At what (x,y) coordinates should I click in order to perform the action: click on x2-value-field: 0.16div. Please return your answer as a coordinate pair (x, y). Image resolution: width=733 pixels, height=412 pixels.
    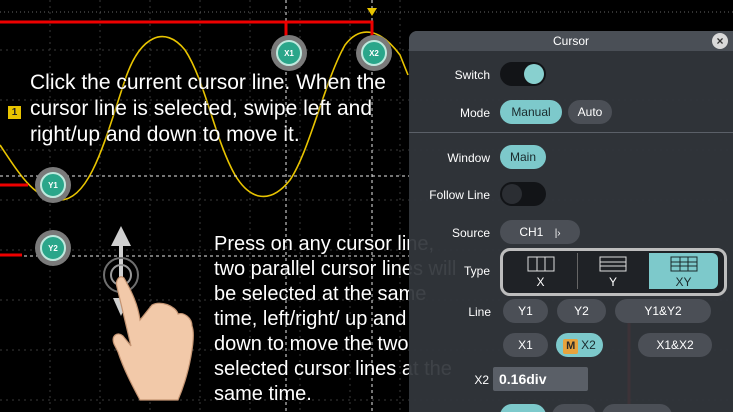
    Looking at the image, I should click on (540, 379).